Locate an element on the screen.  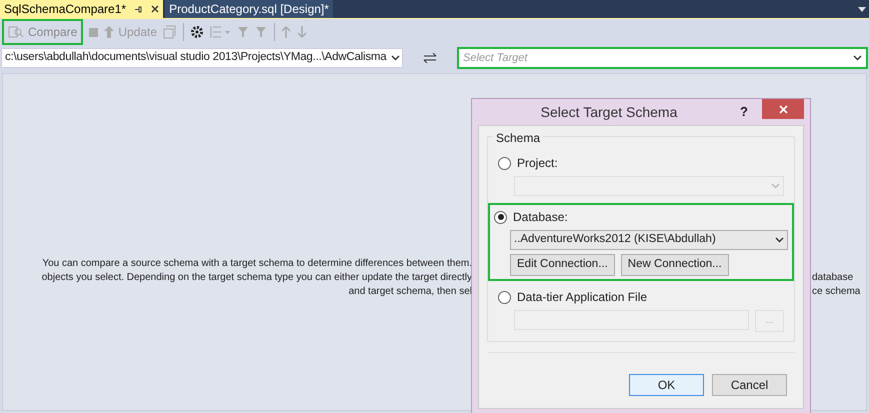
help-text: ? is located at coordinates (744, 112).